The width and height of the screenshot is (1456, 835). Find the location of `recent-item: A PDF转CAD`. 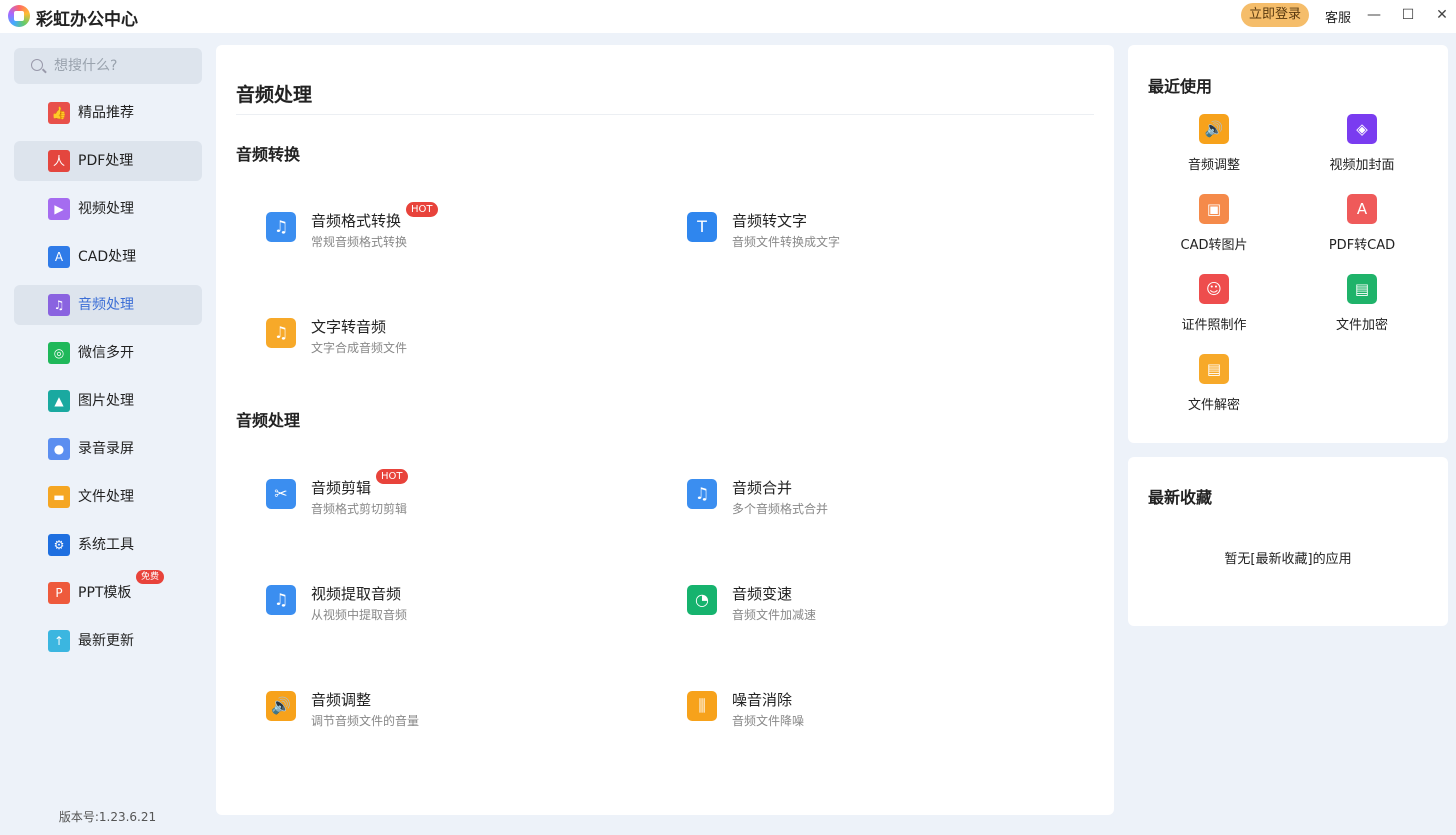

recent-item: A PDF转CAD is located at coordinates (1362, 229).